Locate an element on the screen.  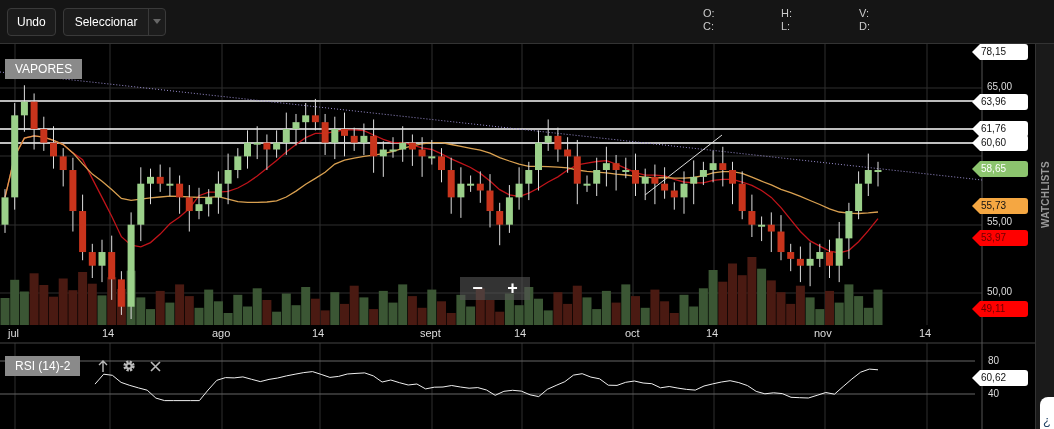
price-tag: 60,62 is located at coordinates (1000, 378).